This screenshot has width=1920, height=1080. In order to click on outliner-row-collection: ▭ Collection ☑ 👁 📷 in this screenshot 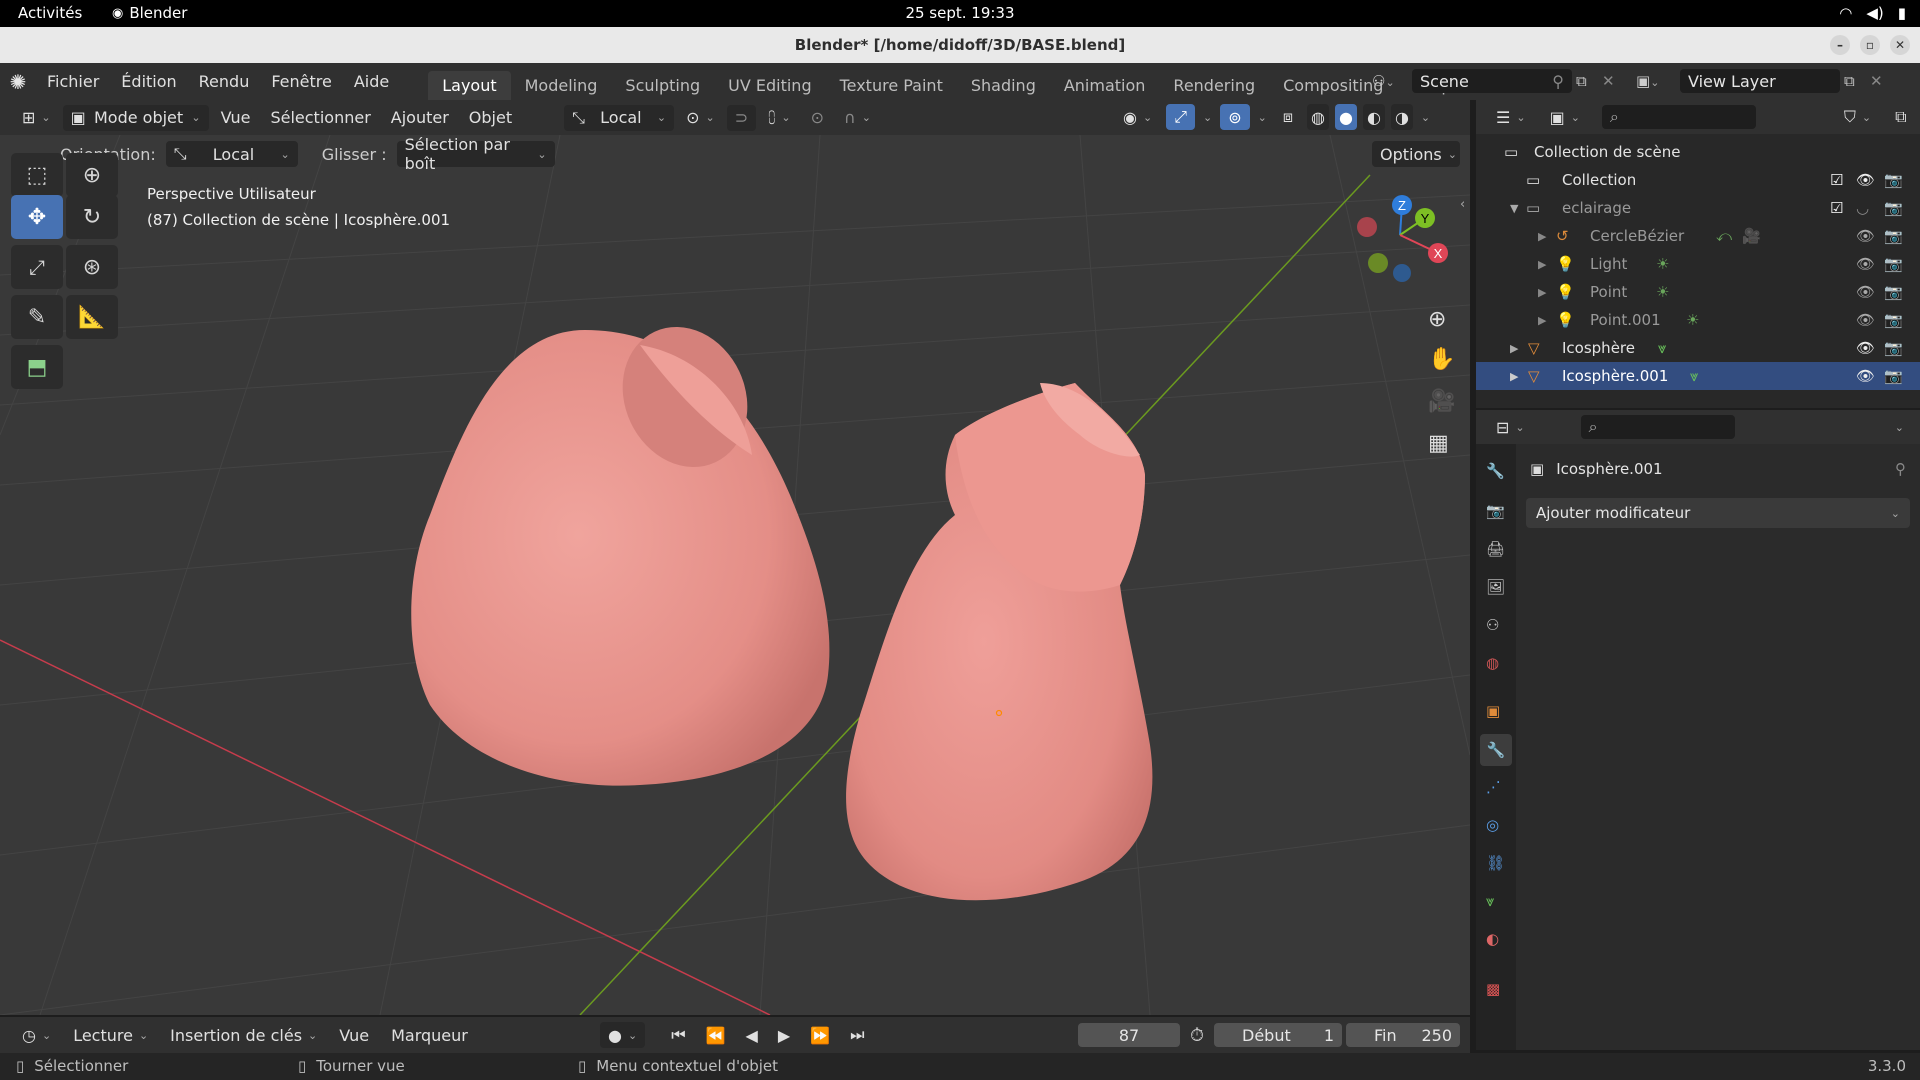, I will do `click(1698, 180)`.